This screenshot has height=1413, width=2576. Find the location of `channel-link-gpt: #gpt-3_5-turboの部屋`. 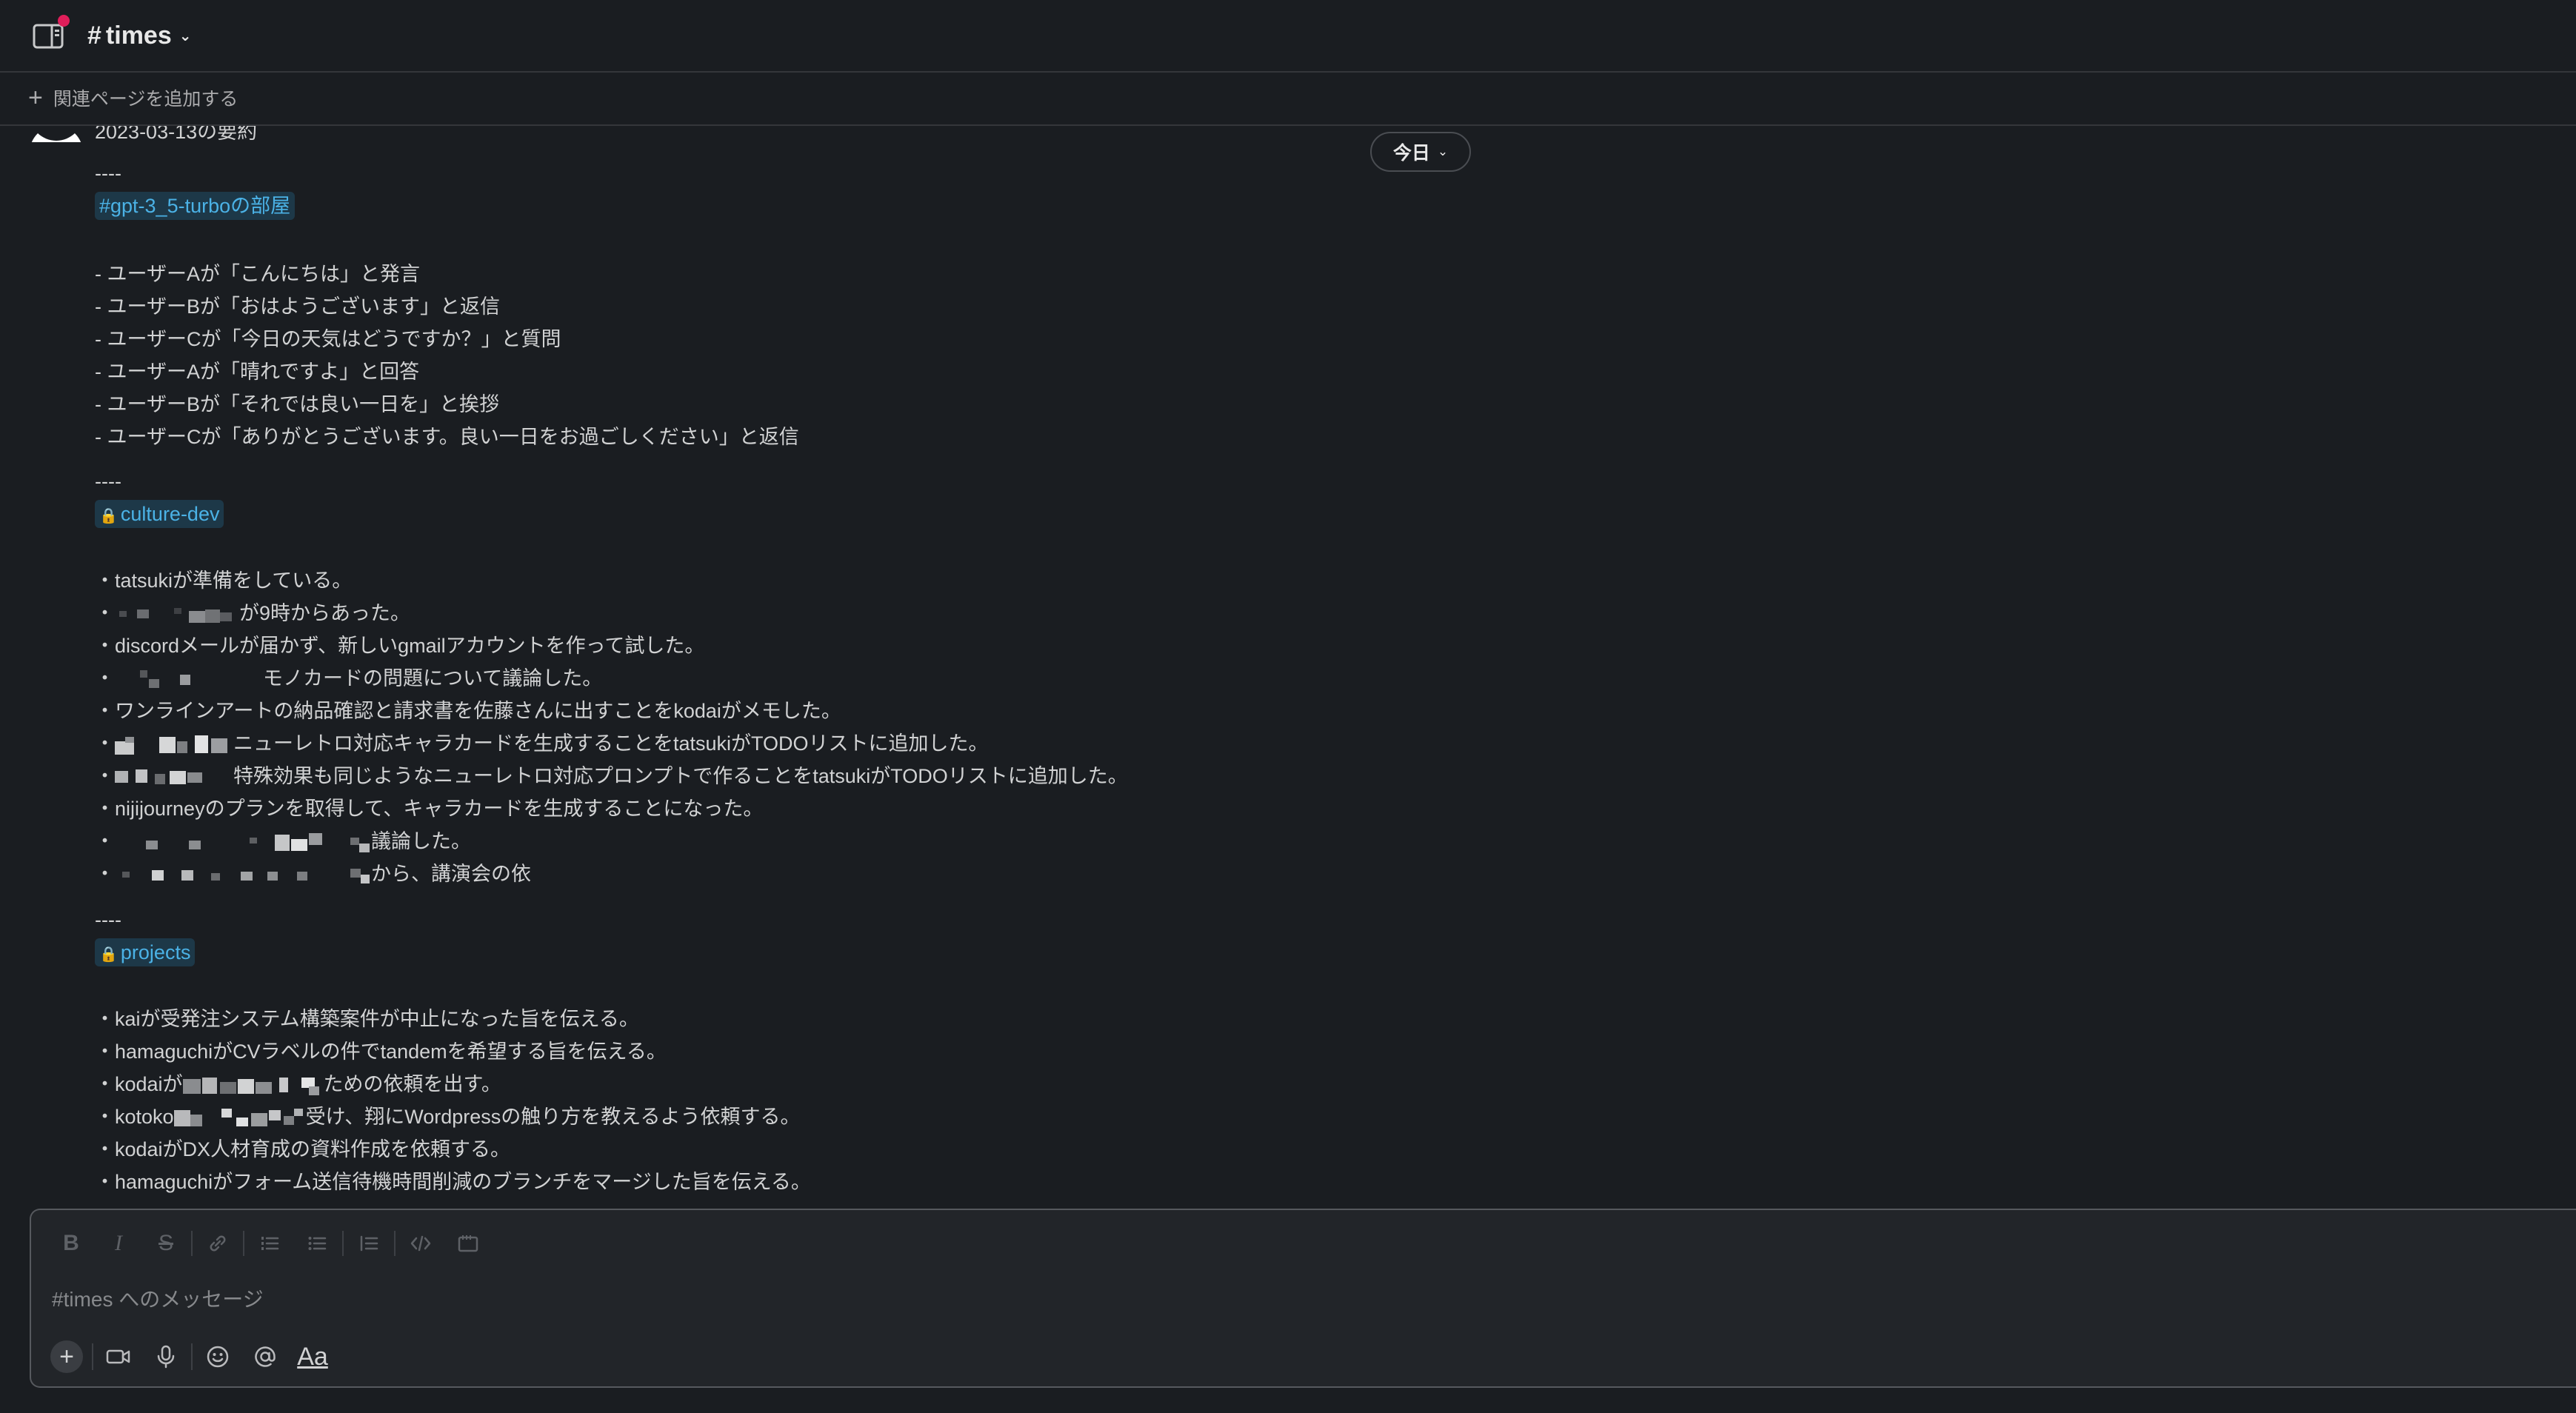

channel-link-gpt: #gpt-3_5-turboの部屋 is located at coordinates (195, 206).